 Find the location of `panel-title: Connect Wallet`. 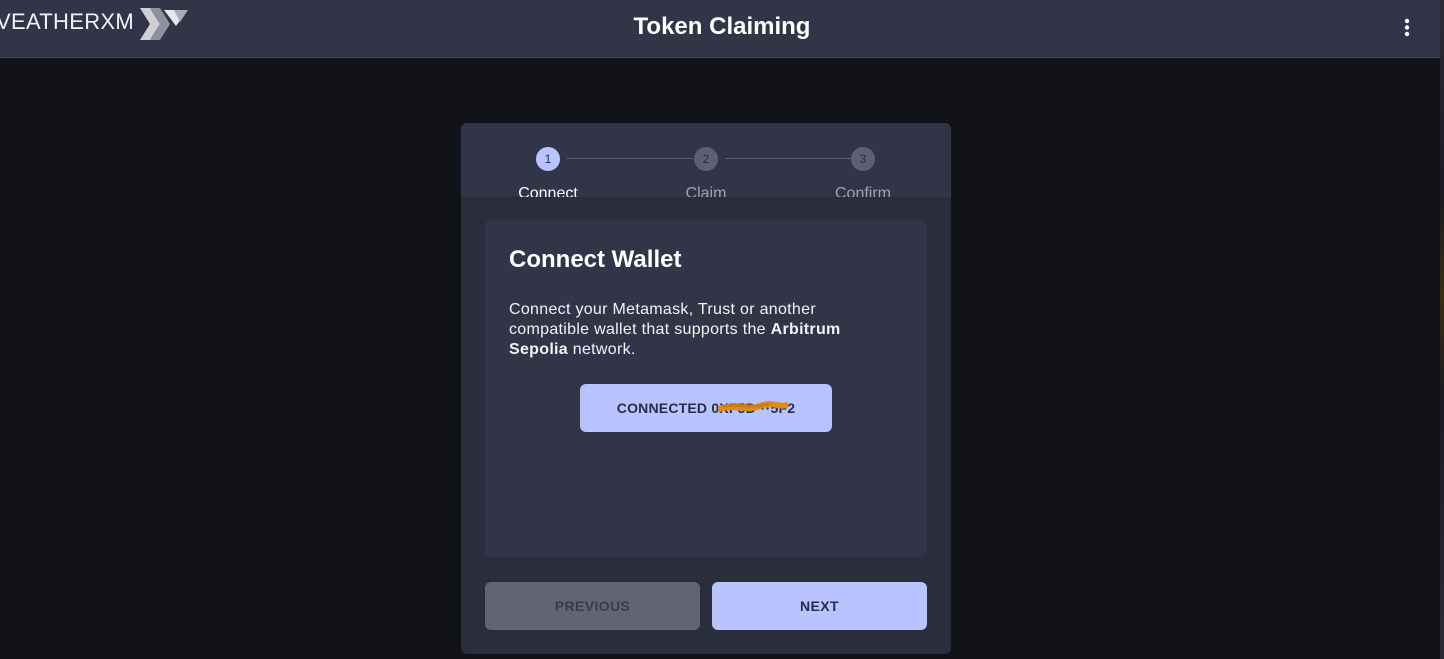

panel-title: Connect Wallet is located at coordinates (595, 259).